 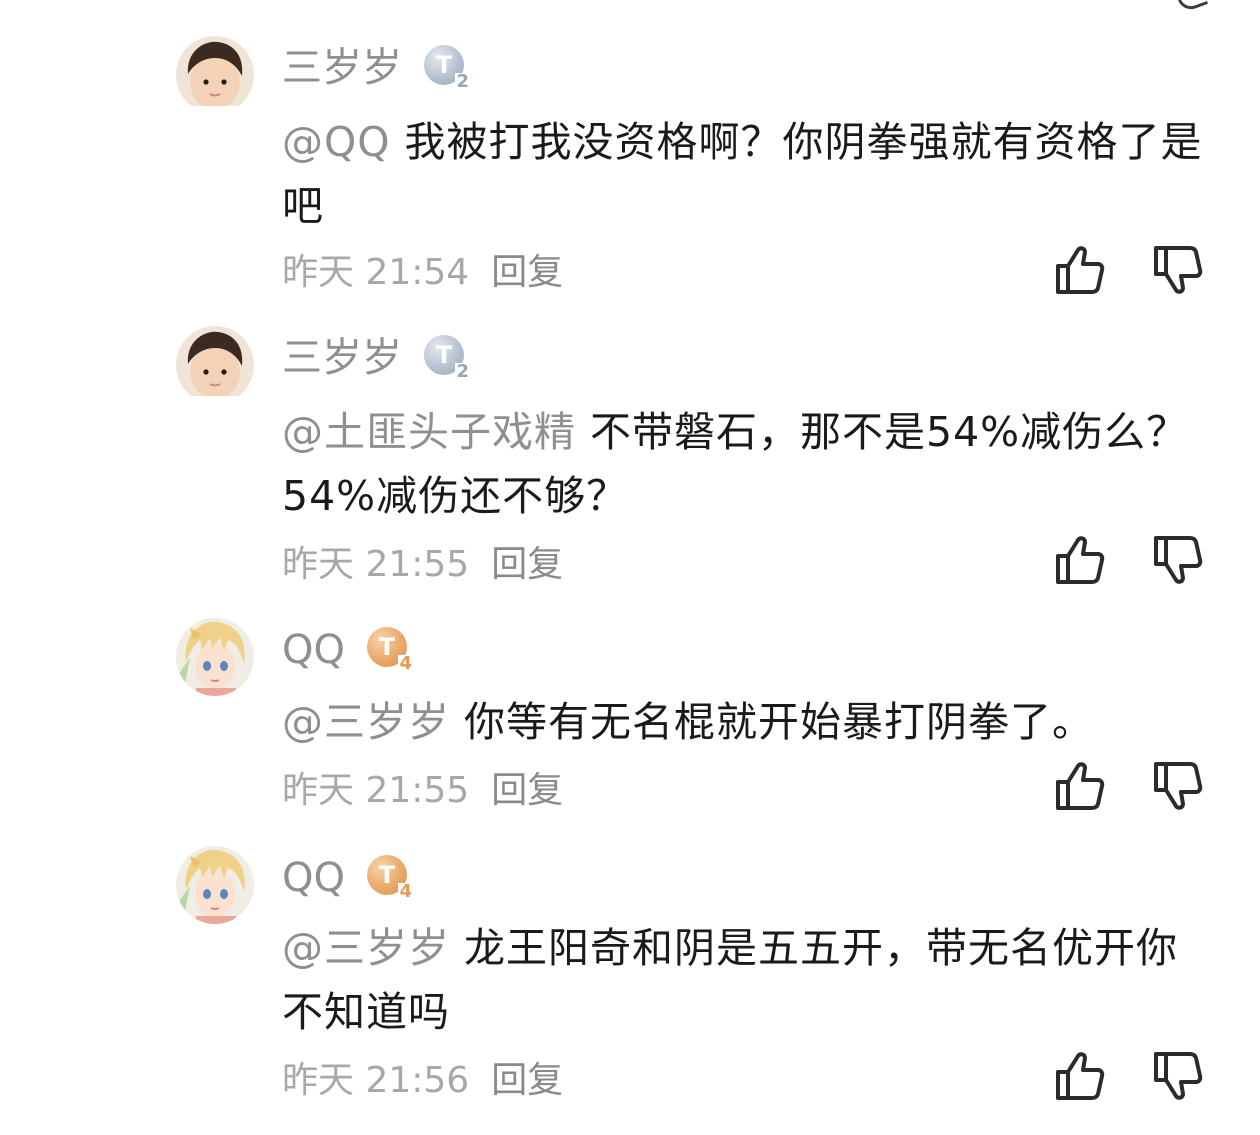 I want to click on comment-text: 你等有无名棍就开始暴打阴拳了。, so click(x=779, y=722).